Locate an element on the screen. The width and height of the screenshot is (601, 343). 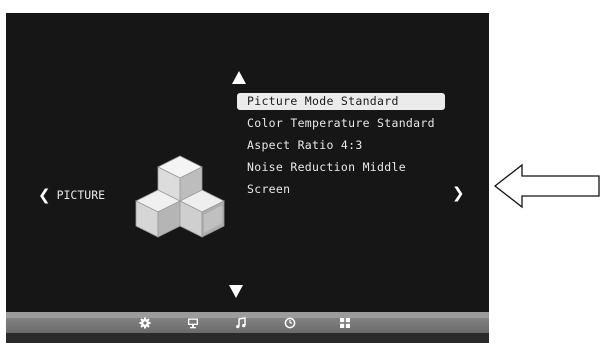
bottom-strip is located at coordinates (247, 338).